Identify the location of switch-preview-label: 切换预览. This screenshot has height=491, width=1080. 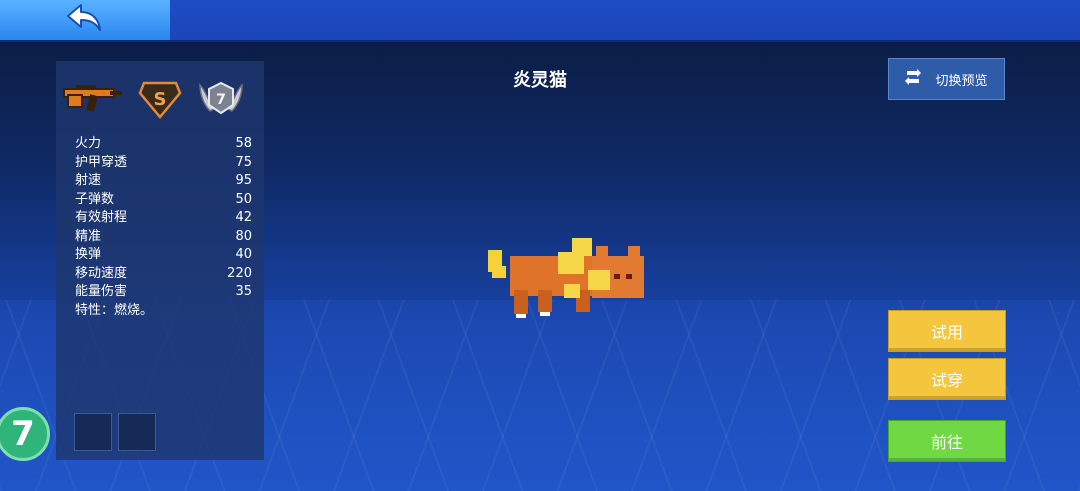
(961, 81).